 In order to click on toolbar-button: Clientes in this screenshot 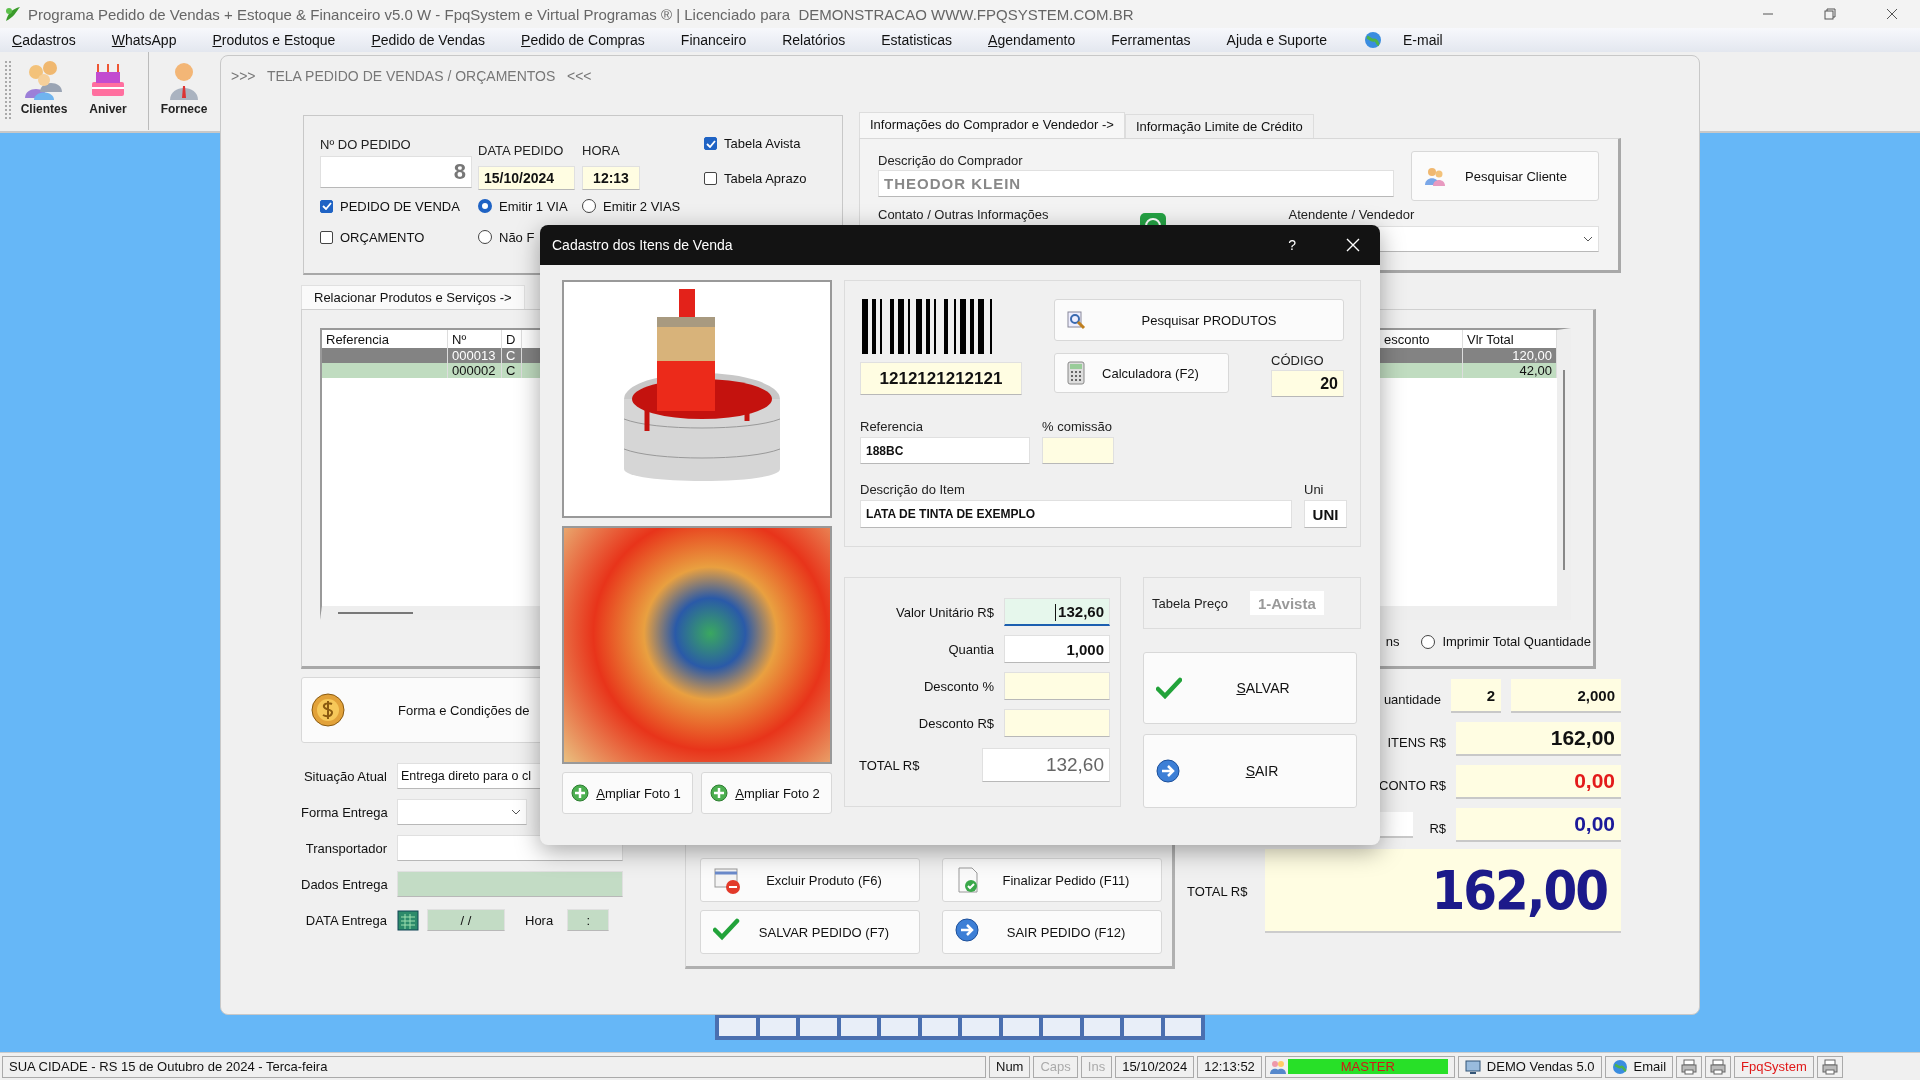, I will do `click(44, 84)`.